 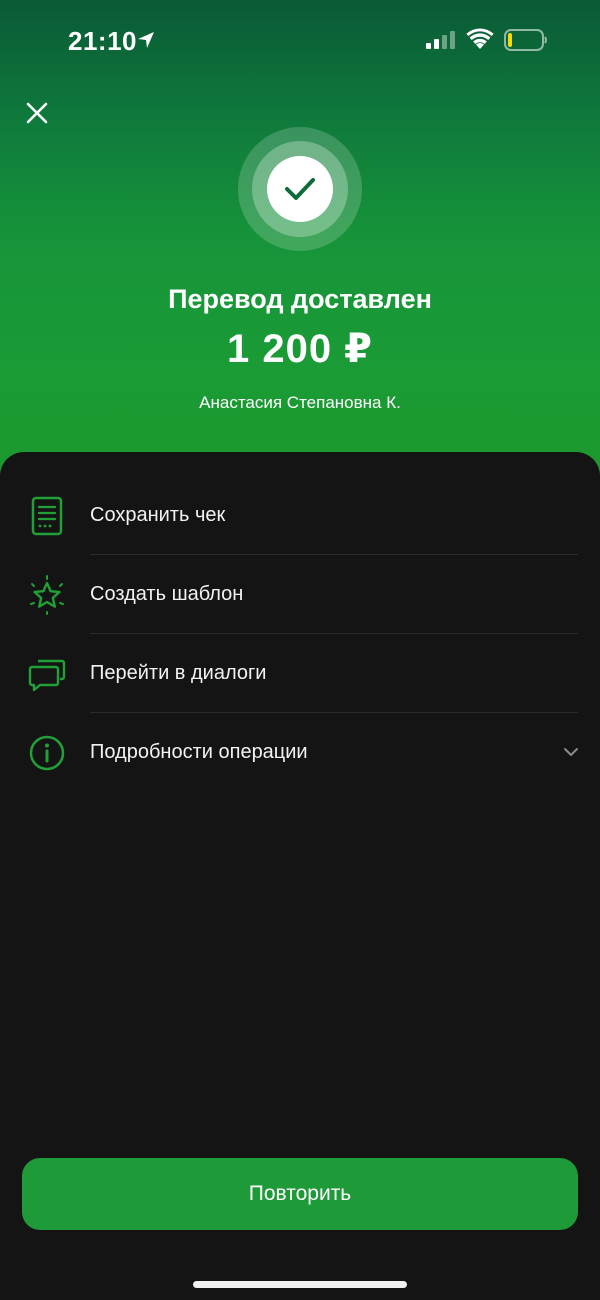 What do you see at coordinates (300, 189) in the screenshot?
I see `success-check-icon` at bounding box center [300, 189].